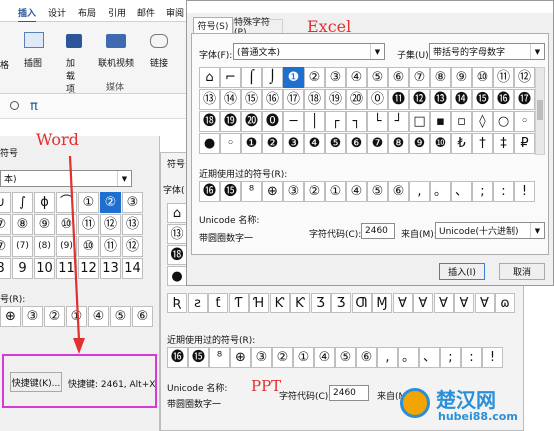 The width and height of the screenshot is (554, 431). Describe the element at coordinates (361, 303) in the screenshot. I see `ppt-grid-cell: Ƣ` at that location.